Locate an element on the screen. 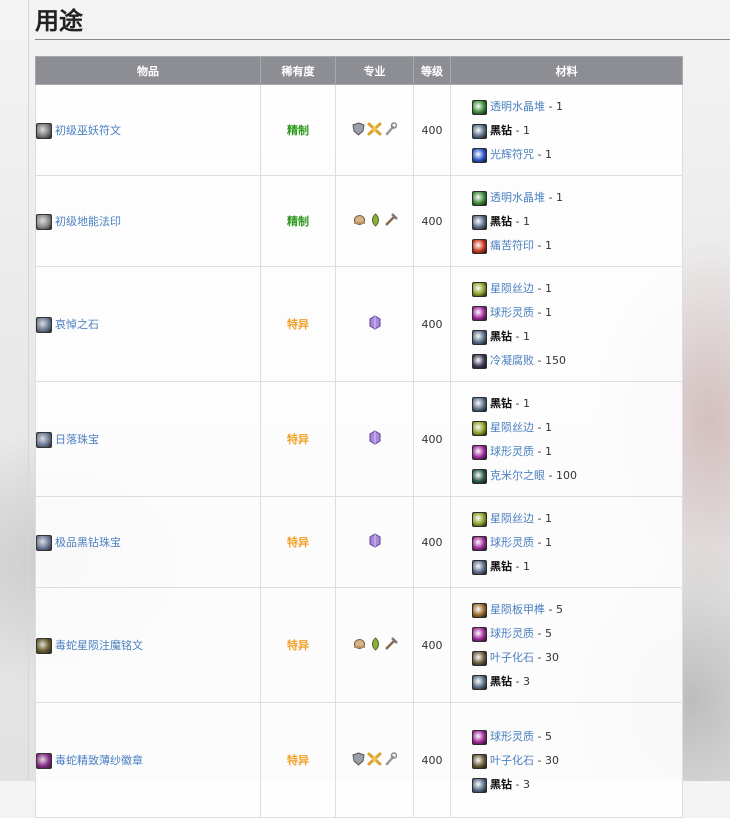  item-link: 毒蛇星陨注魔铭文 is located at coordinates (99, 645).